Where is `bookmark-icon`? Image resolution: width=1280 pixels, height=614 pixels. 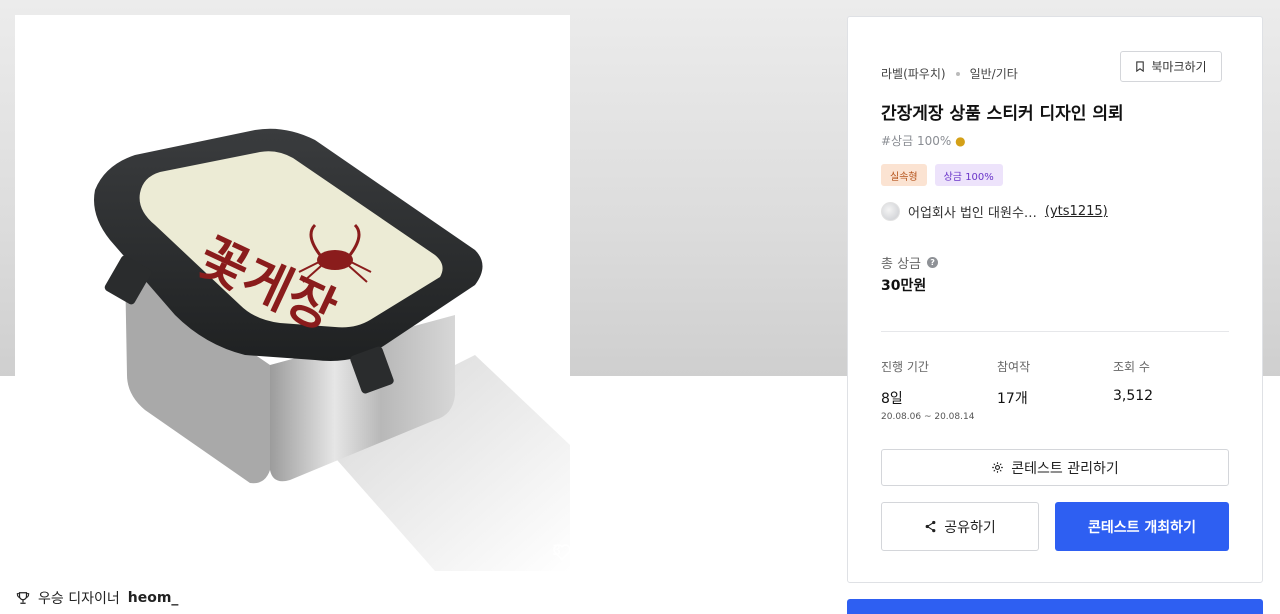 bookmark-icon is located at coordinates (1140, 66).